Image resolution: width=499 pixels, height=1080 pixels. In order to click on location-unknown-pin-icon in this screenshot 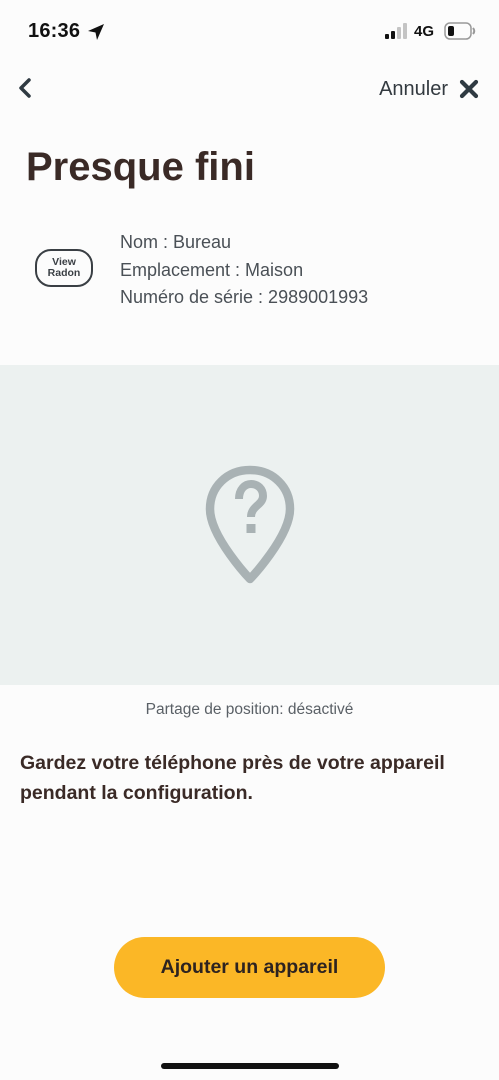, I will do `click(250, 524)`.